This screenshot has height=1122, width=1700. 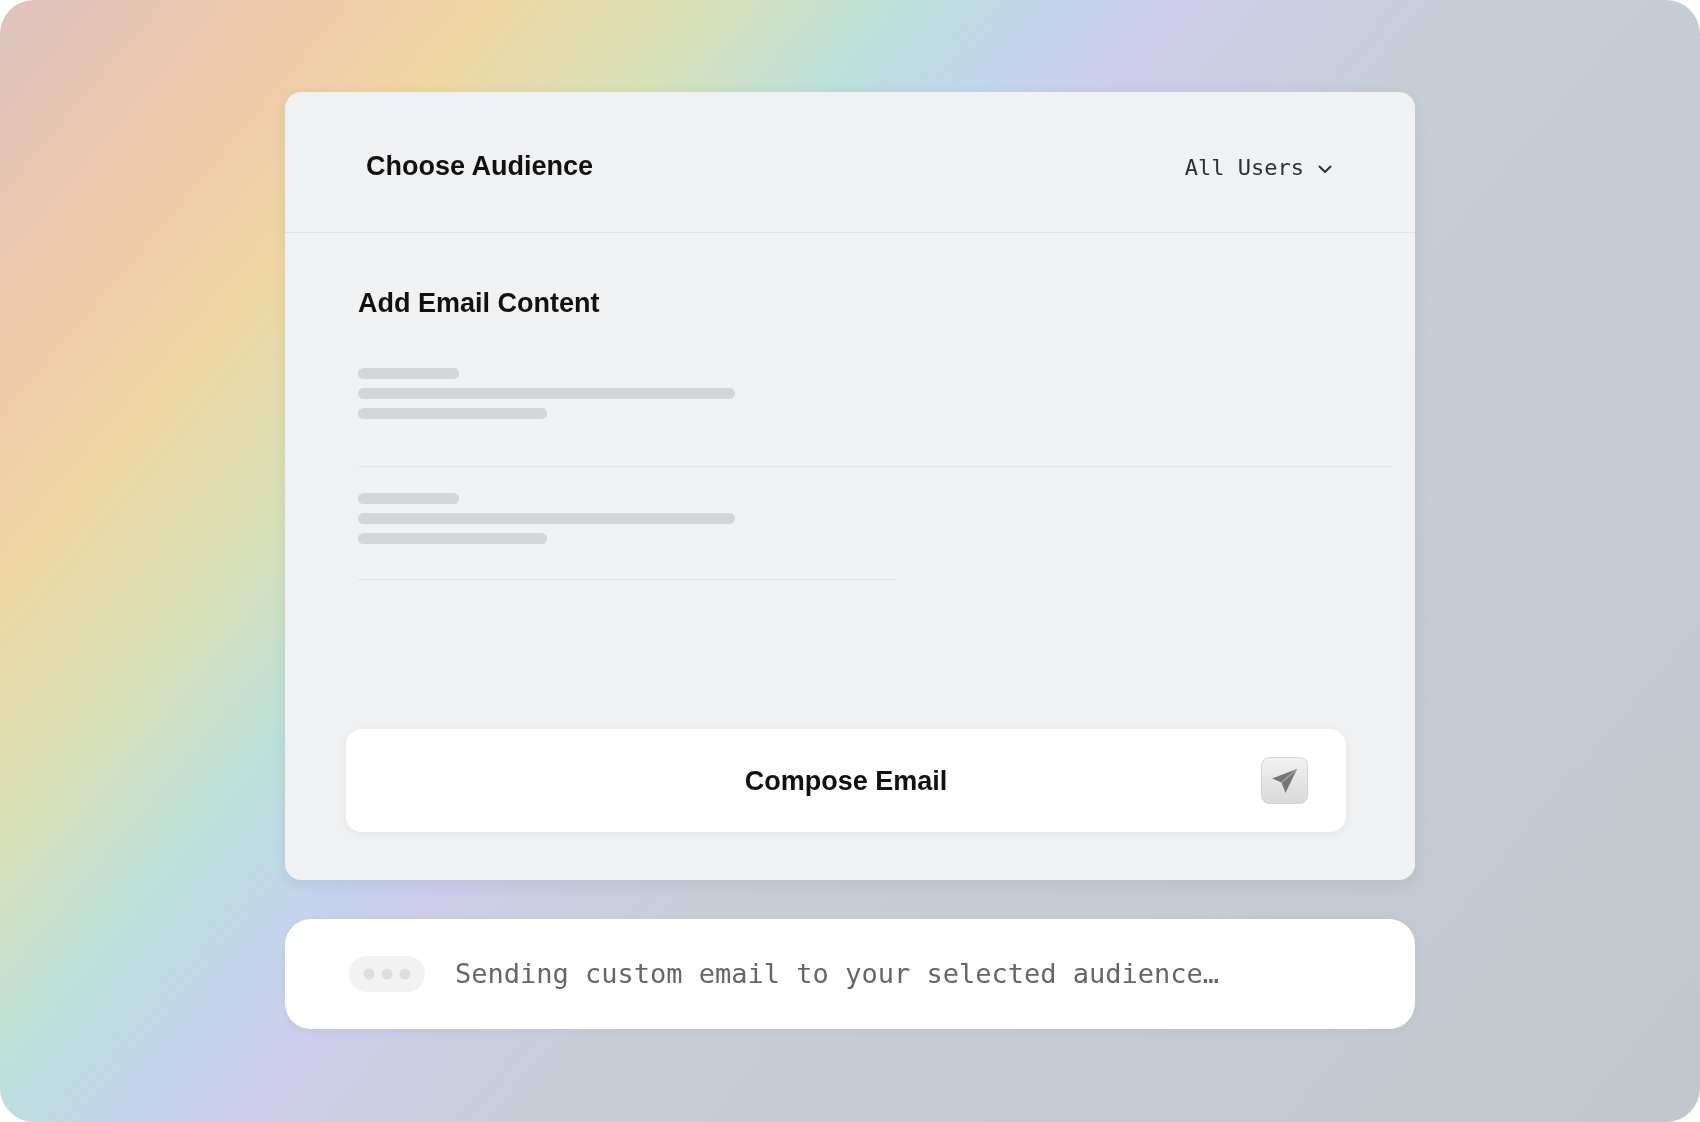 I want to click on chevron-down-icon, so click(x=1325, y=169).